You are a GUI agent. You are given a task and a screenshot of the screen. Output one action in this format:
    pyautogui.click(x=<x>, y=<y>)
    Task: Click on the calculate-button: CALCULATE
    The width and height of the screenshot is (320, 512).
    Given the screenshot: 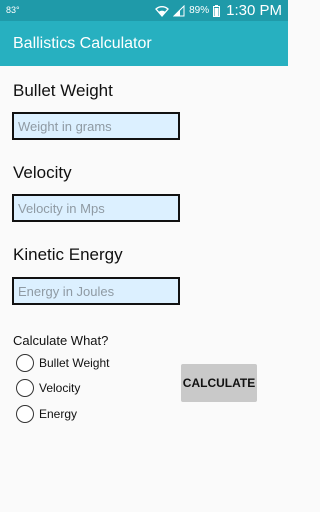 What is the action you would take?
    pyautogui.click(x=219, y=383)
    